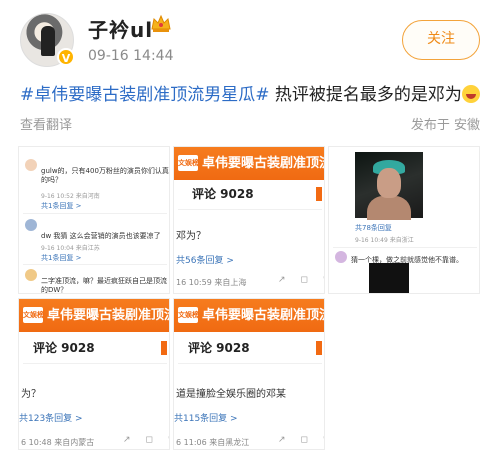  Describe the element at coordinates (384, 240) in the screenshot. I see `card-meta: 9-16 10:49 来自浙江` at that location.